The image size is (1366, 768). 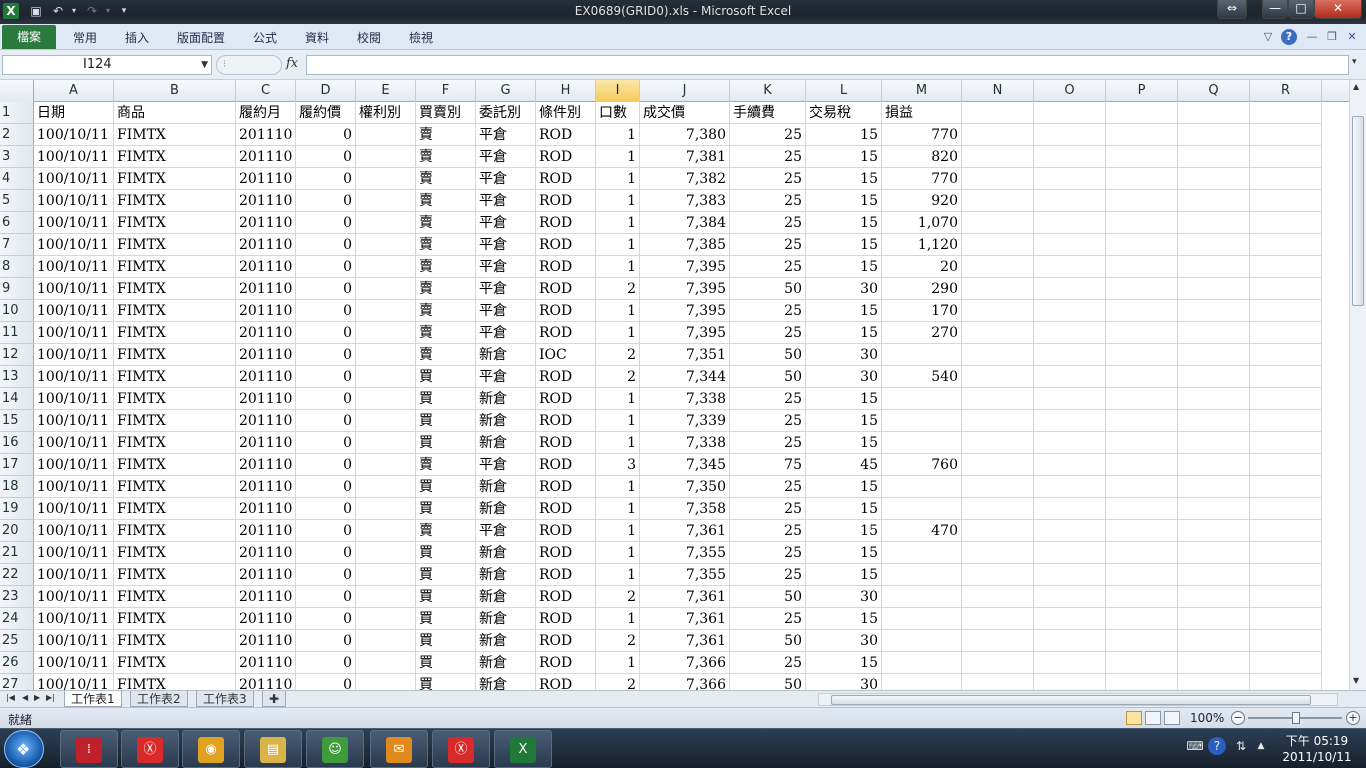 I want to click on cell-k22: 25, so click(x=768, y=575).